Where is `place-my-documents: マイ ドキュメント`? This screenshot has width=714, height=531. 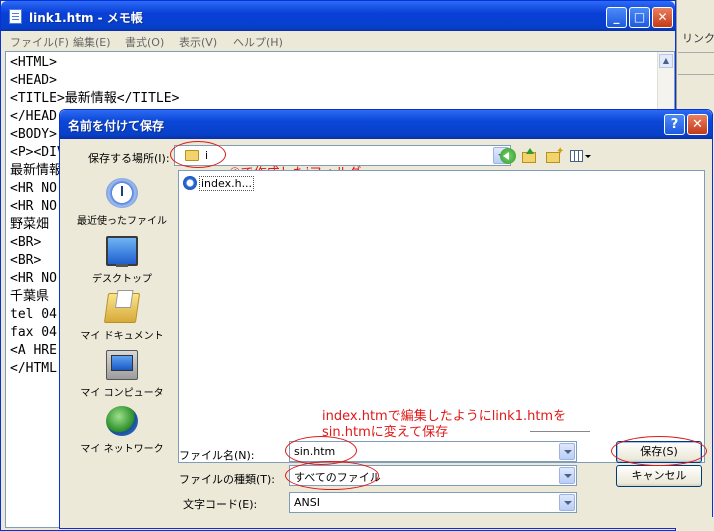
place-my-documents: マイ ドキュメント is located at coordinates (122, 321).